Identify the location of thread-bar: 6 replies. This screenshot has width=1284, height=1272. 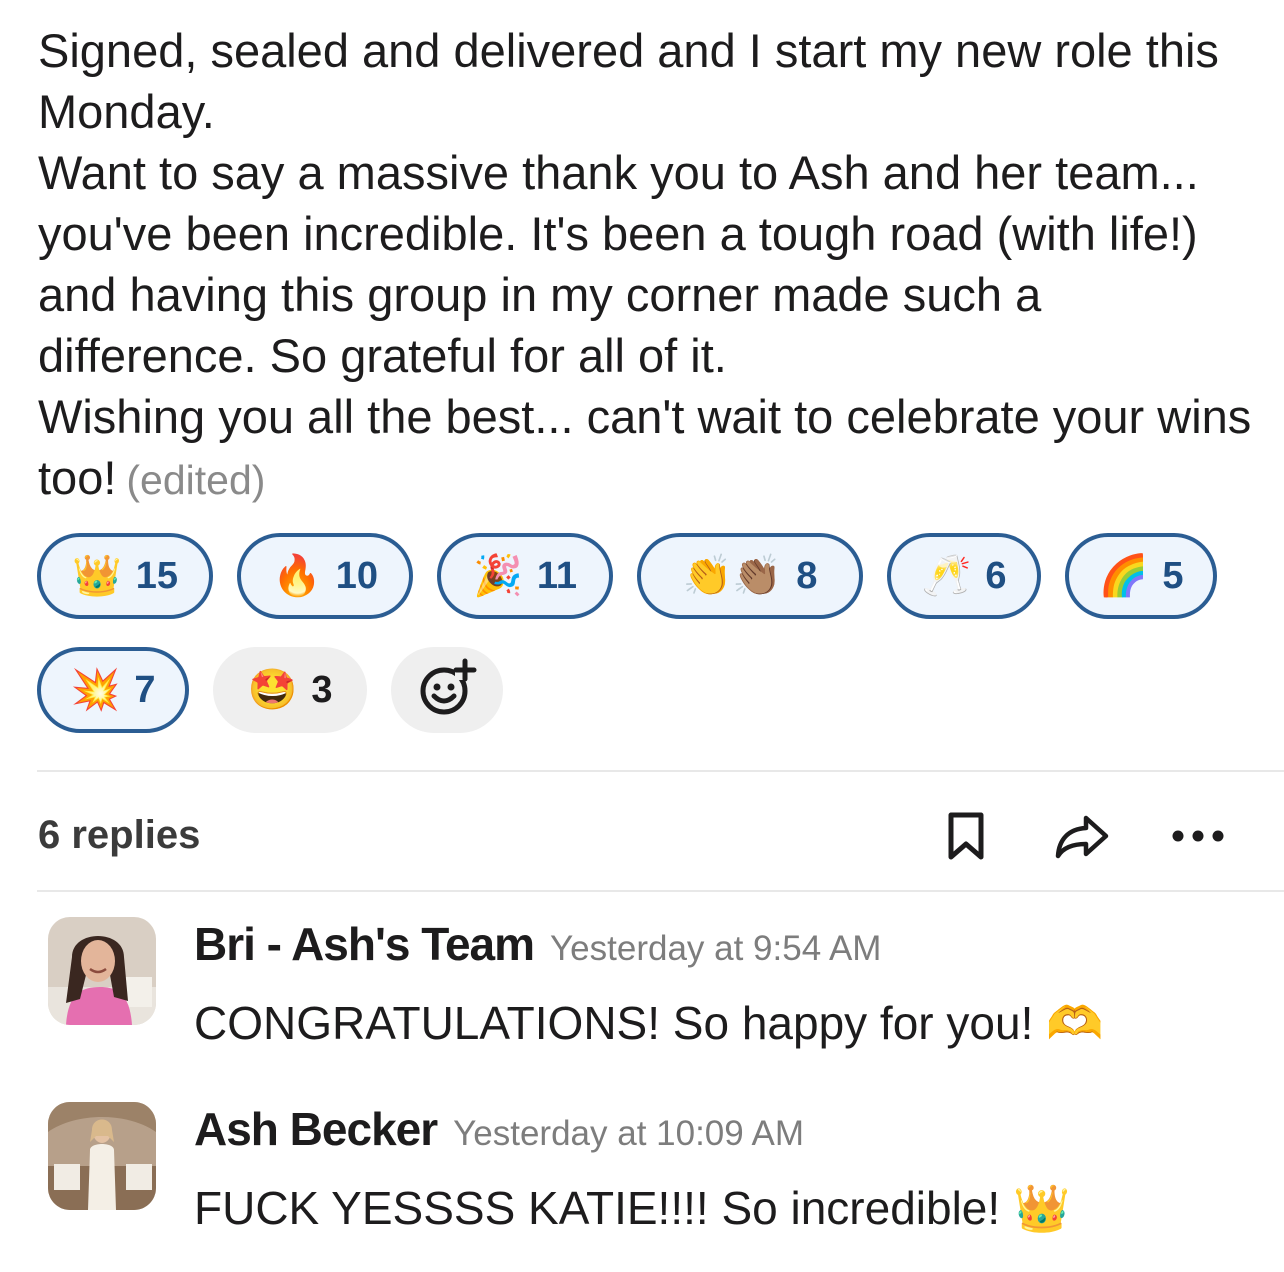
(638, 835).